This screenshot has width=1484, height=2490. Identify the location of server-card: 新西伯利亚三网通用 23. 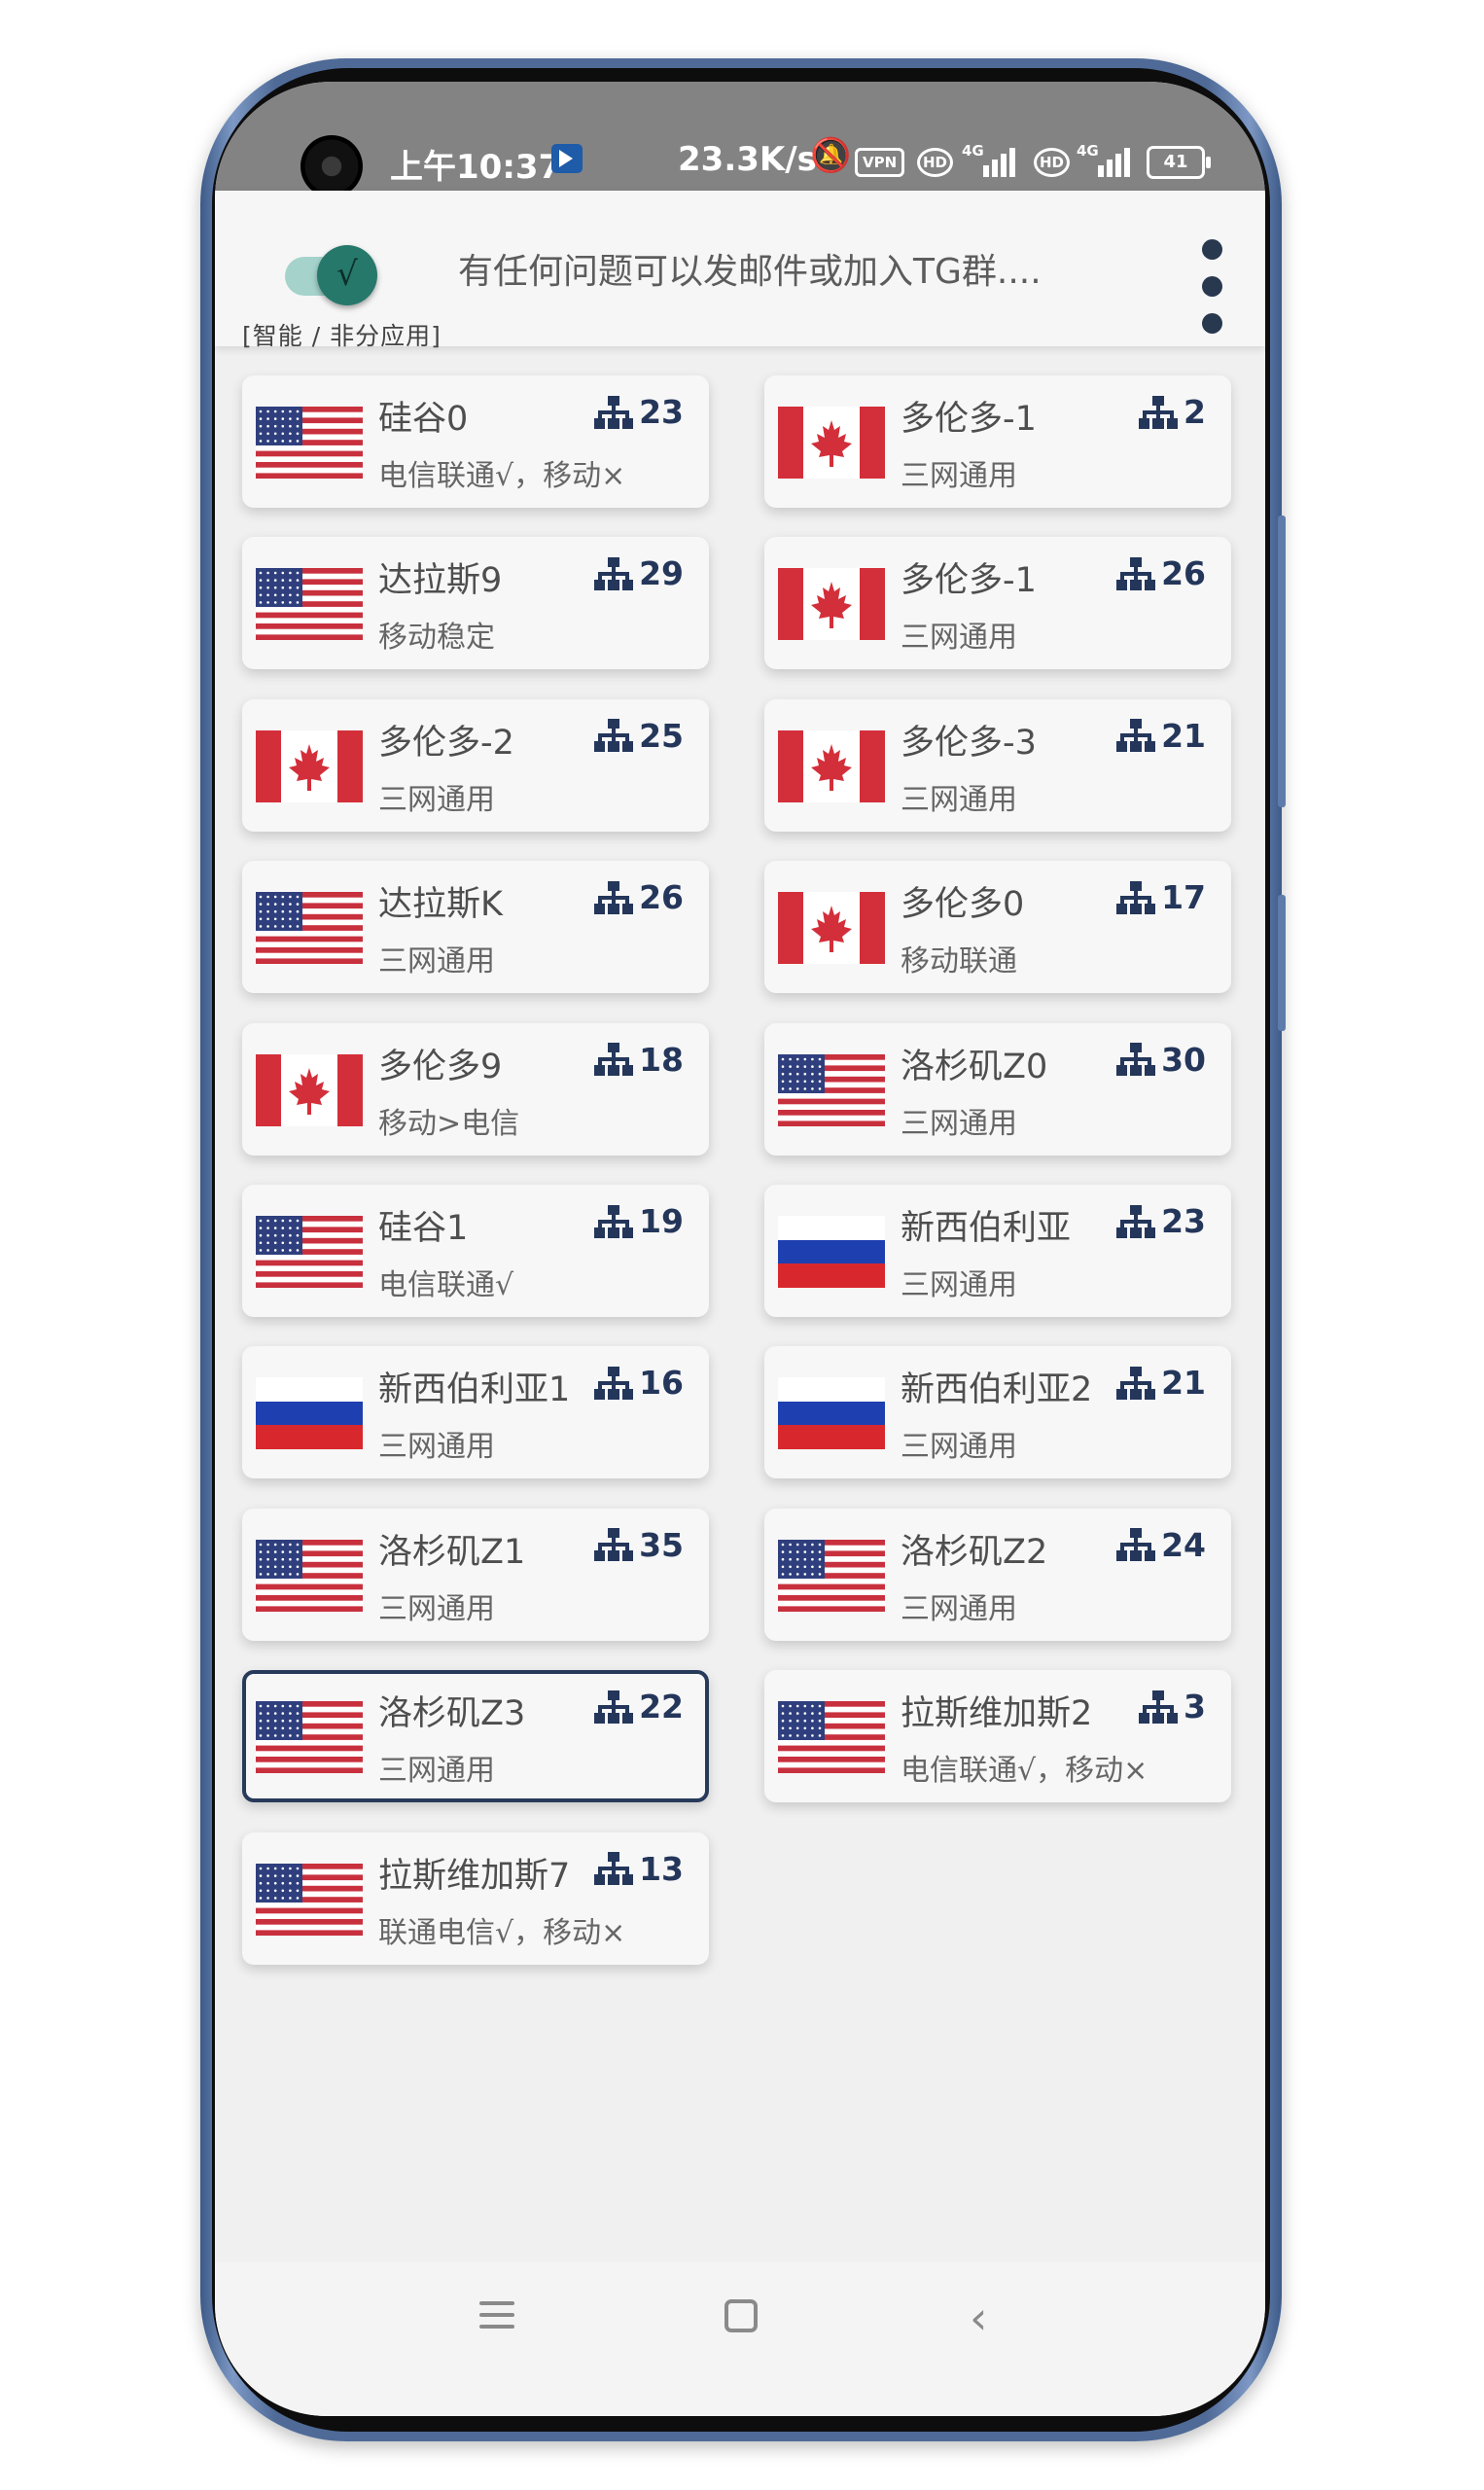
(998, 1251).